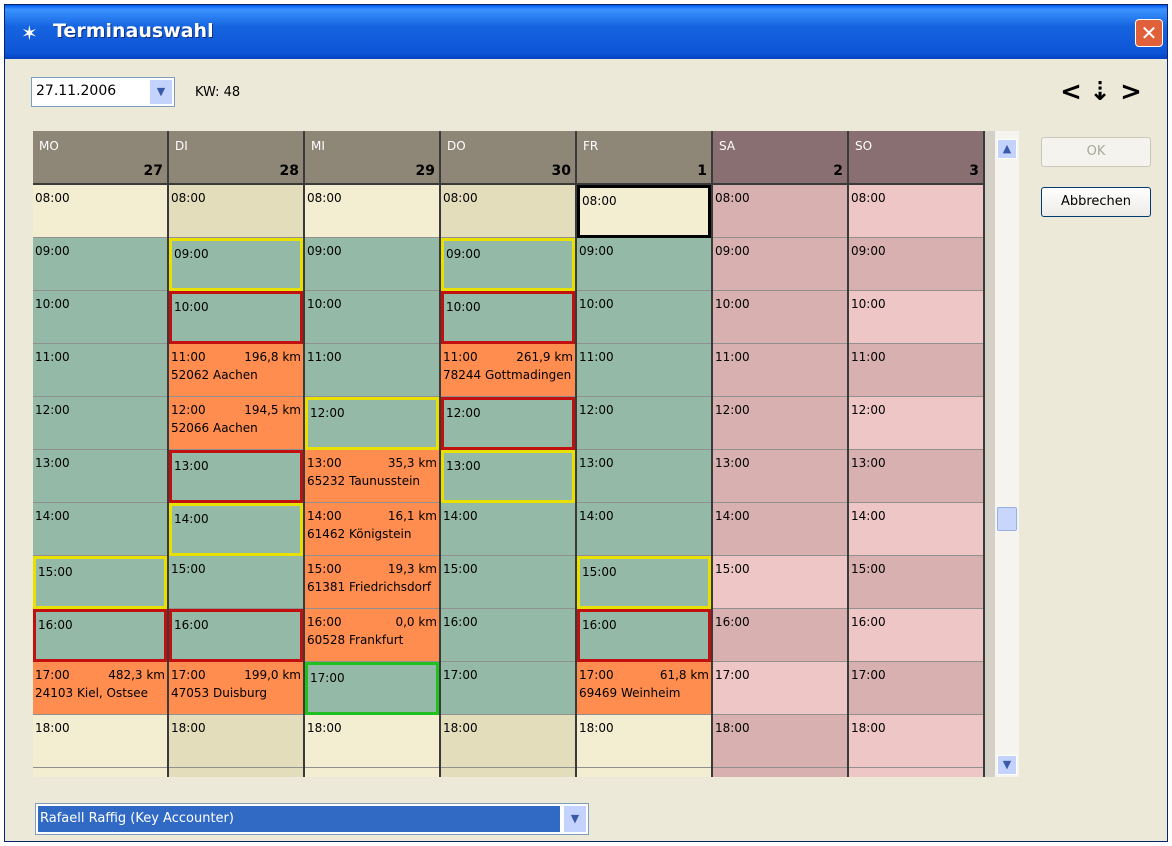 This screenshot has height=846, width=1172. Describe the element at coordinates (974, 171) in the screenshot. I see `day-number: 3` at that location.